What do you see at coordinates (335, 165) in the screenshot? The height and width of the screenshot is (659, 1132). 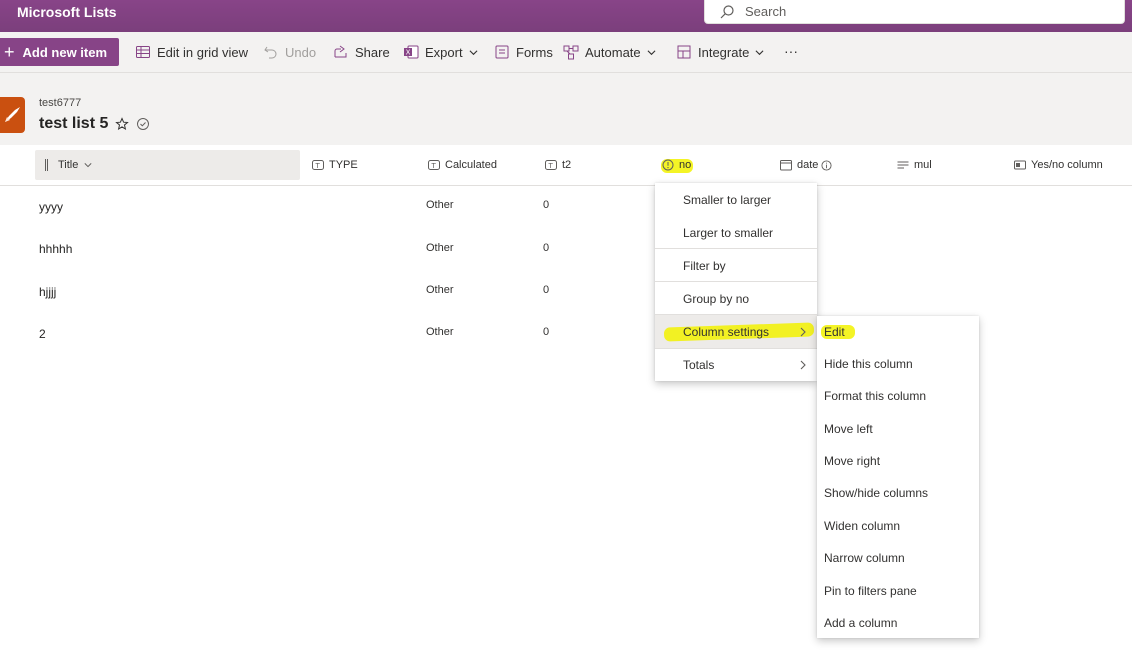 I see `column-header-type: T TYPE` at bounding box center [335, 165].